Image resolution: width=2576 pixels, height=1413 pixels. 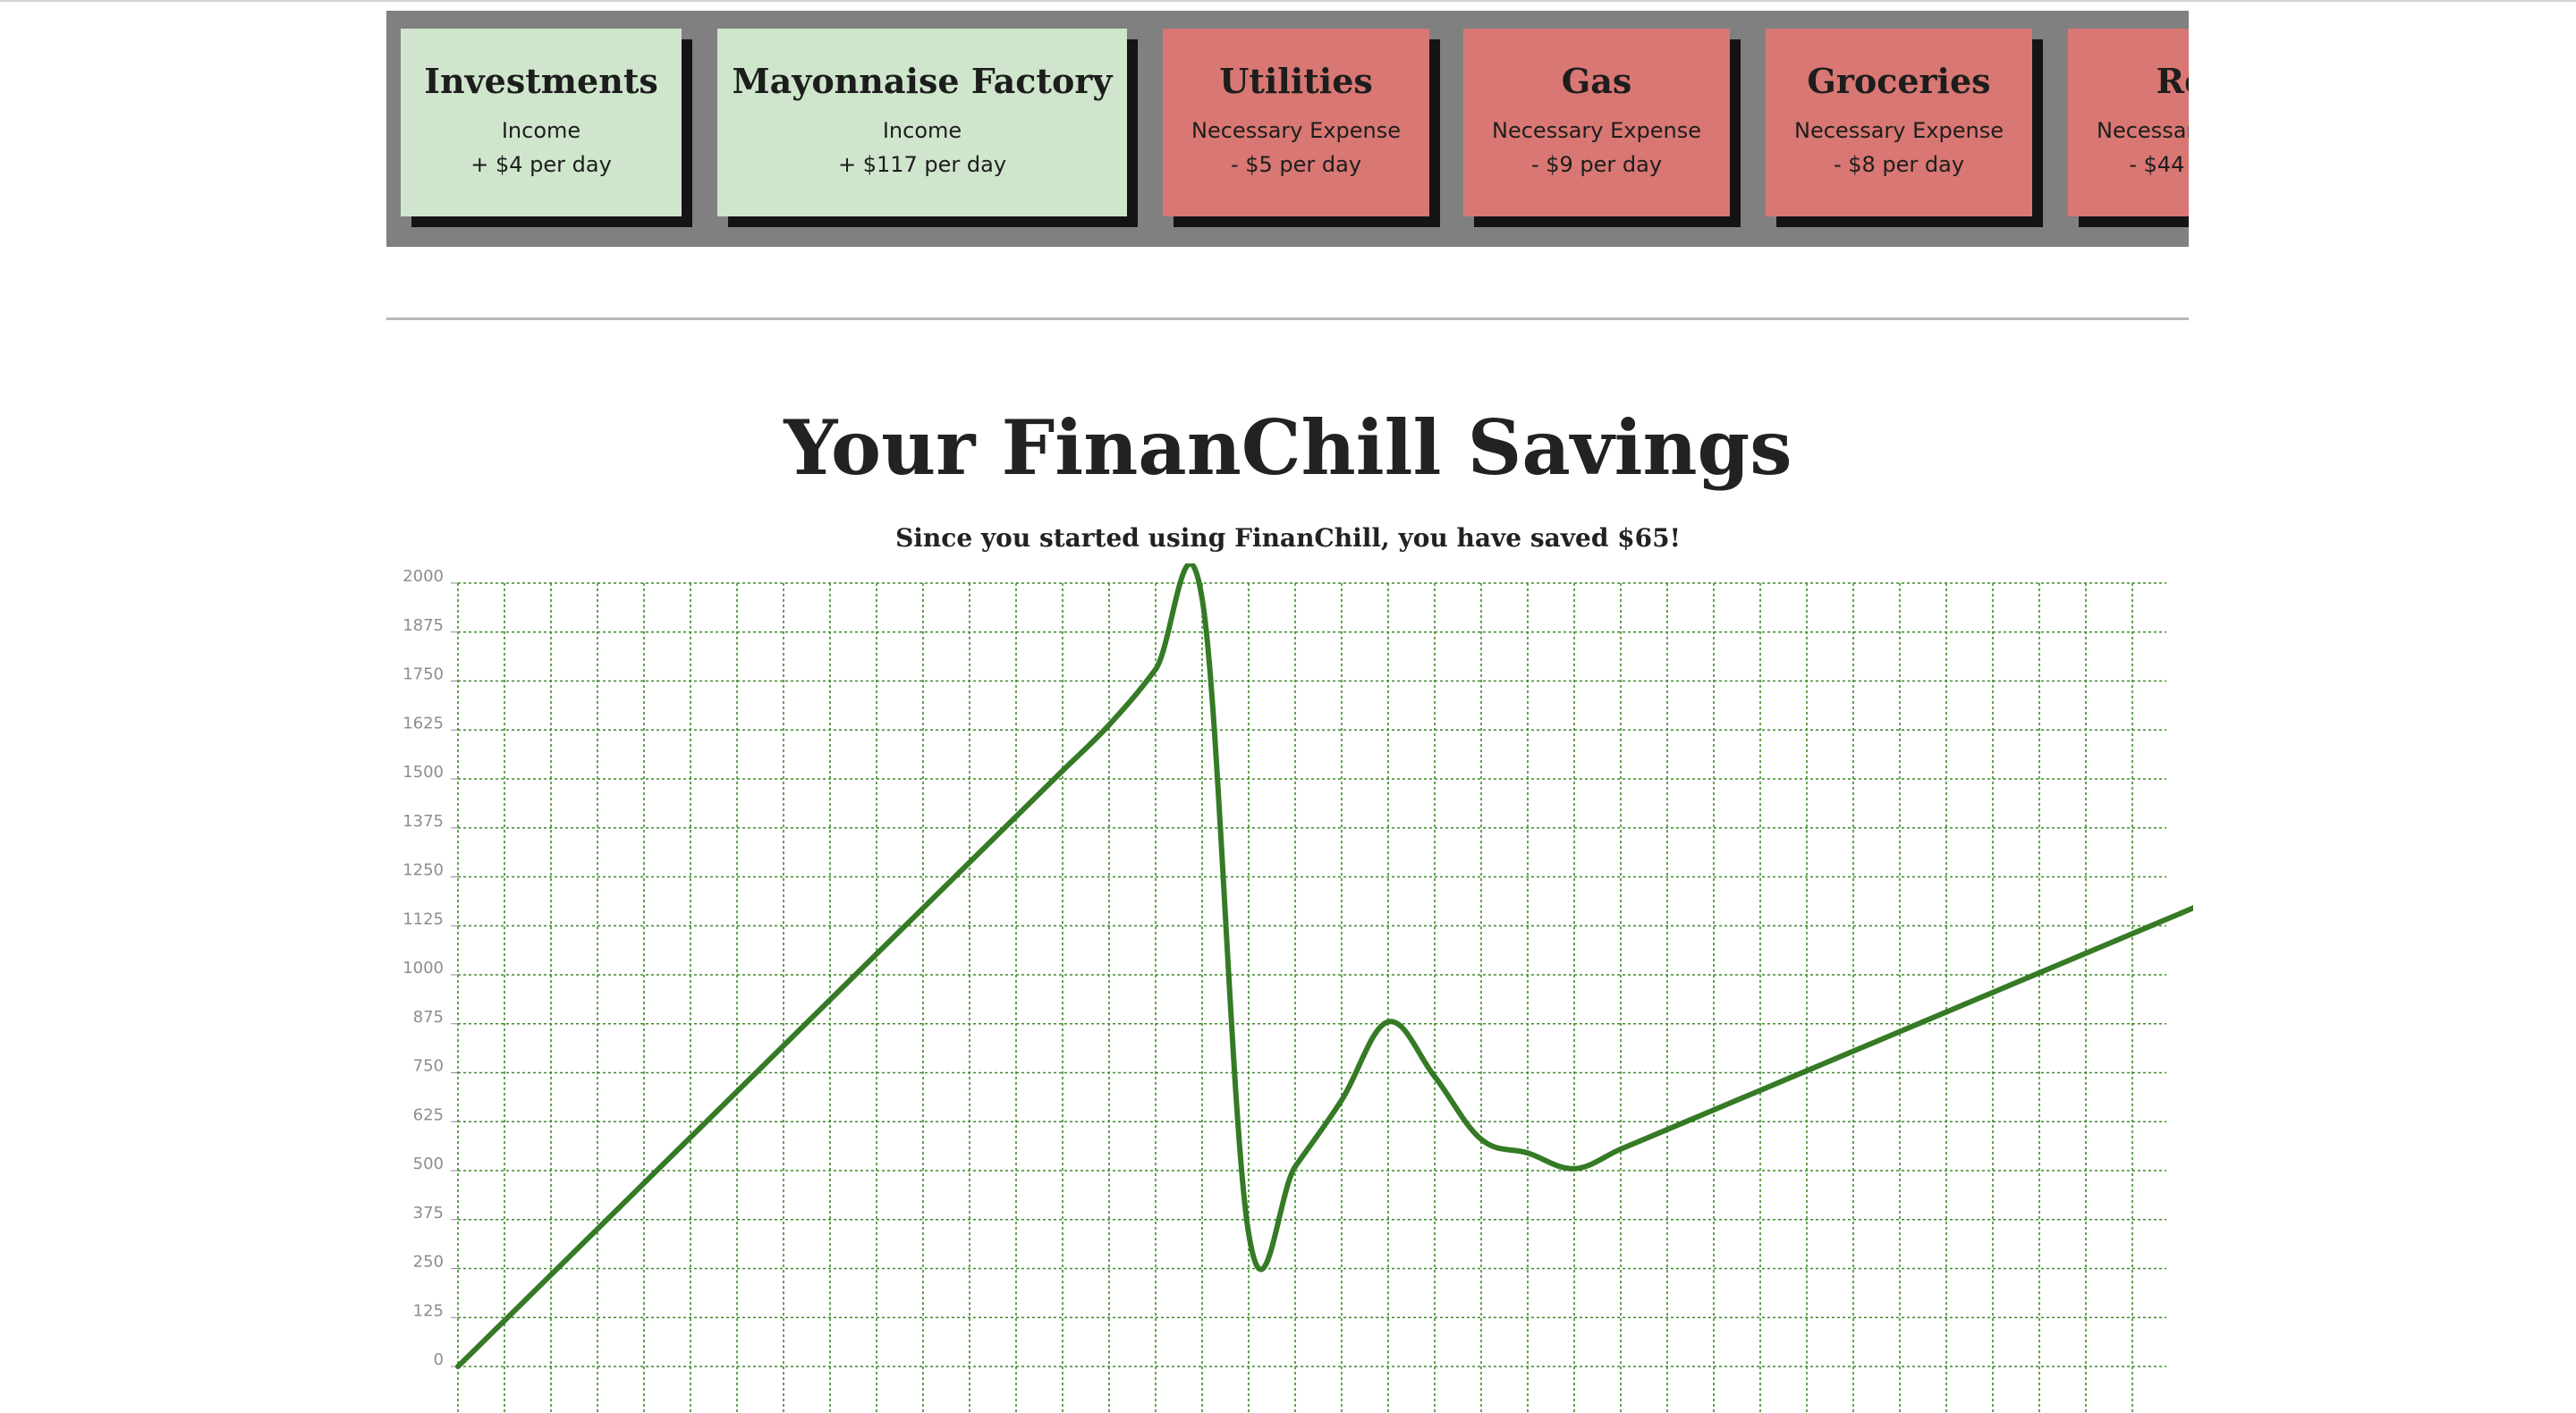 I want to click on section-divider, so click(x=1287, y=318).